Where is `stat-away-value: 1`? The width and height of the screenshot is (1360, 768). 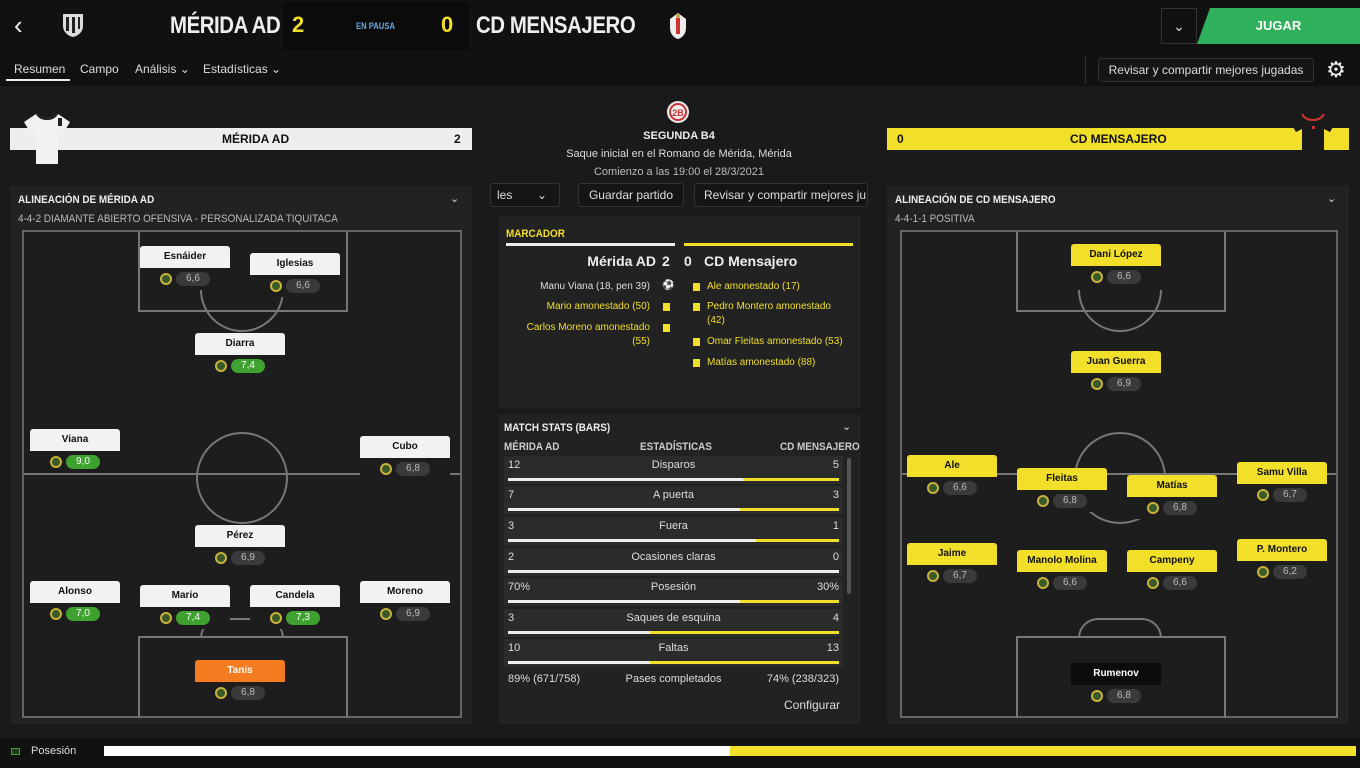 stat-away-value: 1 is located at coordinates (835, 526).